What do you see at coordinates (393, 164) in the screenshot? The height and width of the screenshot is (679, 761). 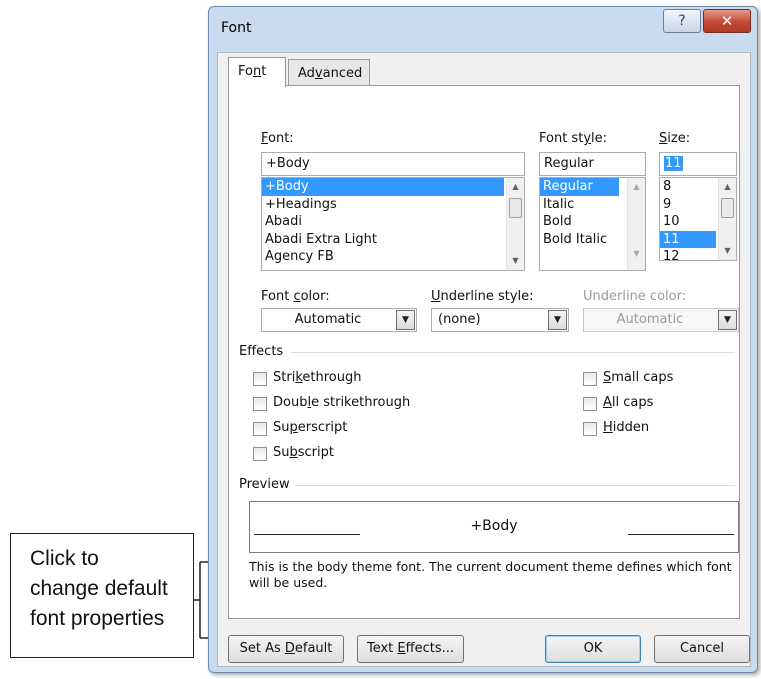 I see `font-name-input: +Body` at bounding box center [393, 164].